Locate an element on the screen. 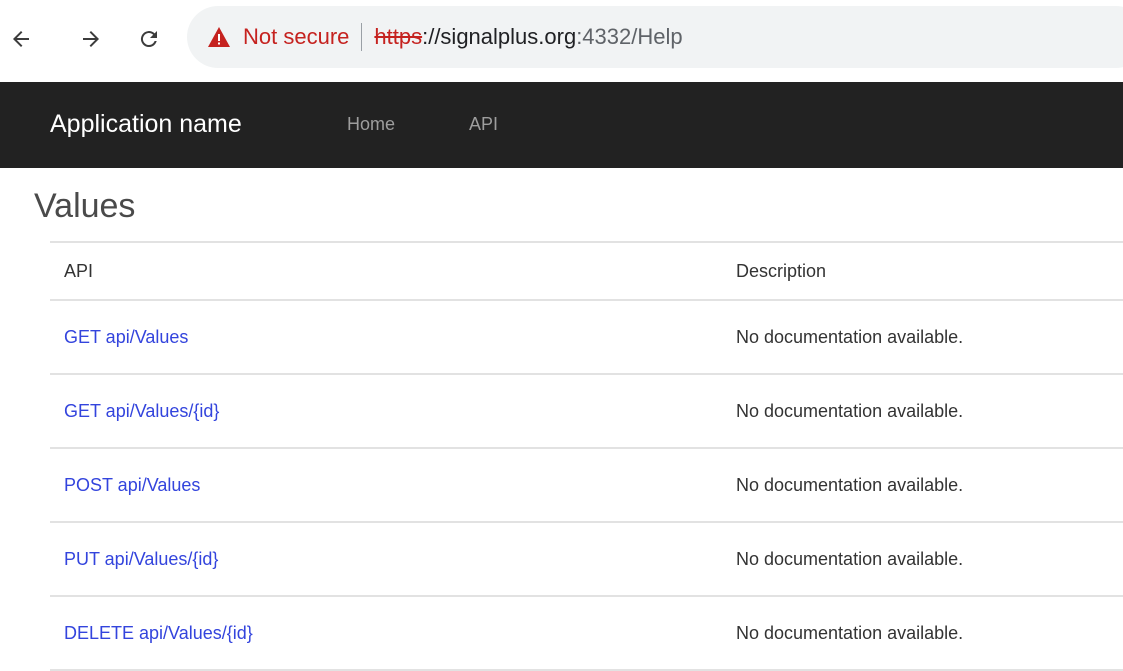 The image size is (1123, 671). app-navbar: Application name Home API is located at coordinates (561, 125).